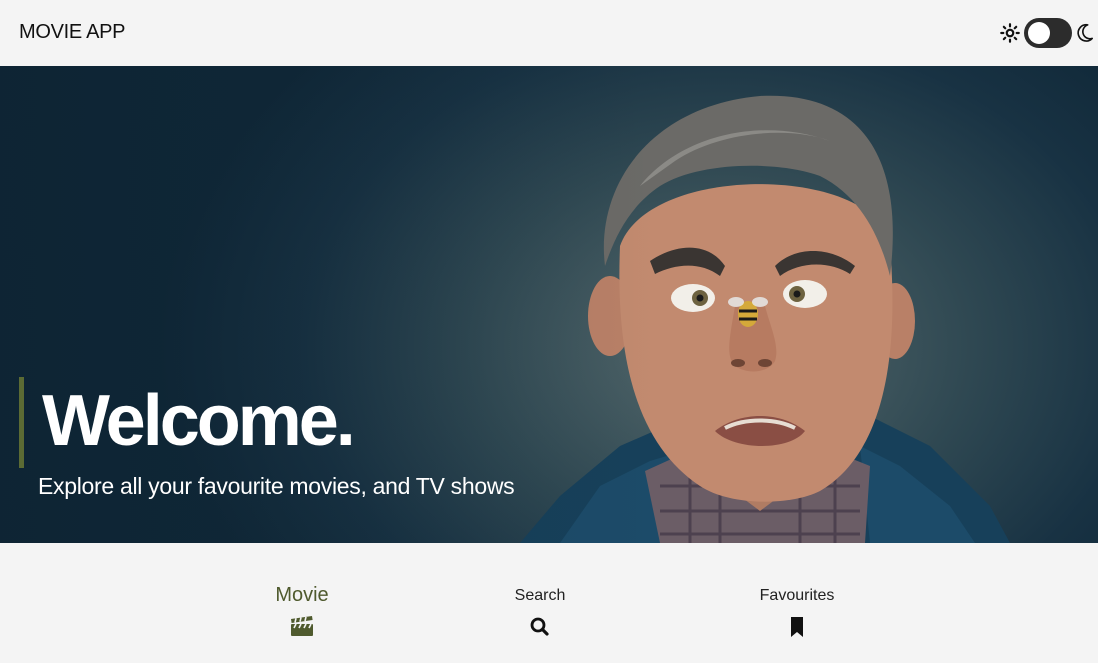  I want to click on moon-icon, so click(1085, 33).